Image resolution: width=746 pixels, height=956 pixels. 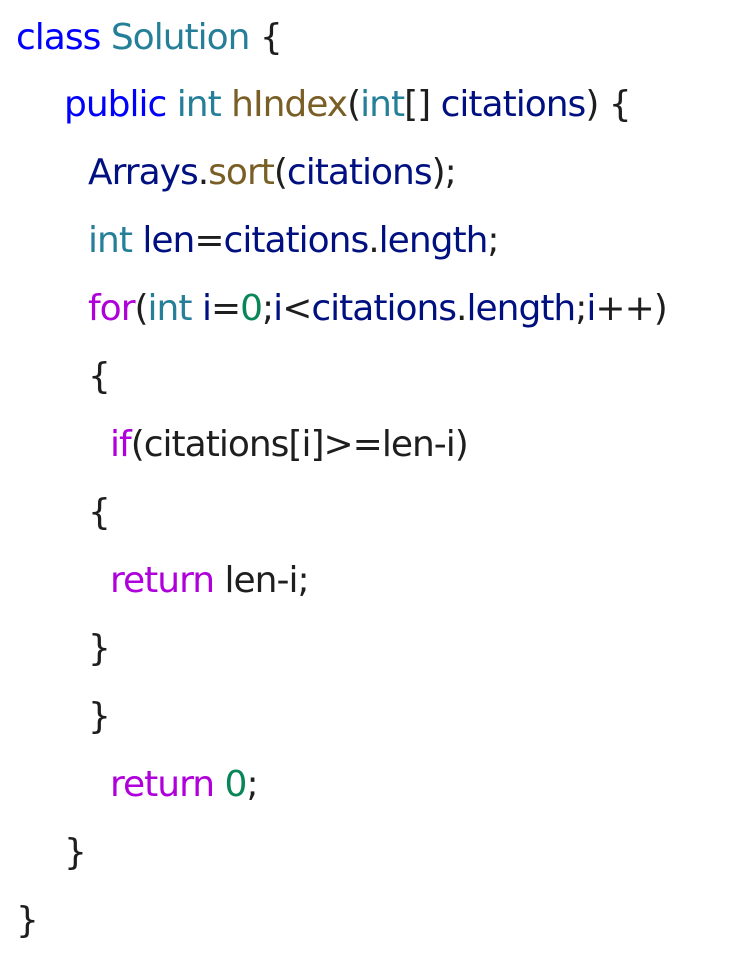 I want to click on code-line: class Solution {, so click(x=149, y=38).